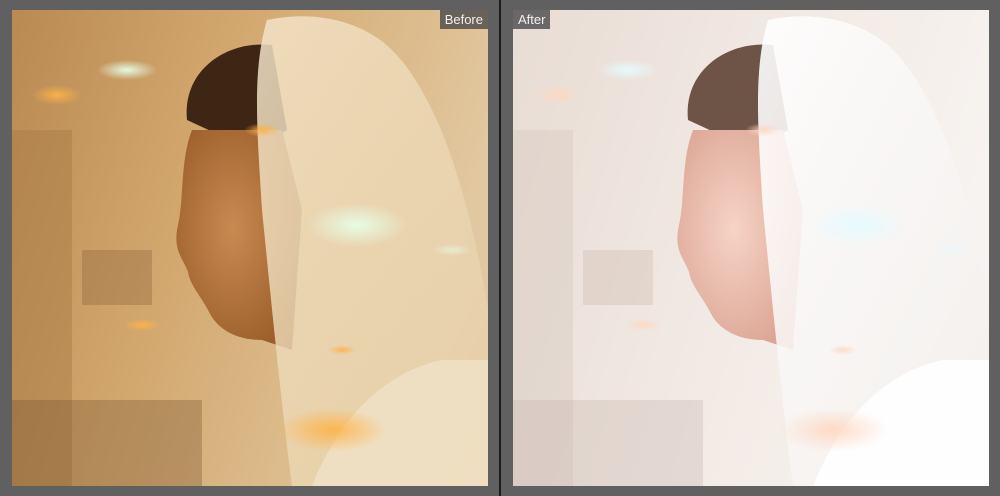 The image size is (1000, 496). Describe the element at coordinates (532, 19) in the screenshot. I see `after-label: After` at that location.